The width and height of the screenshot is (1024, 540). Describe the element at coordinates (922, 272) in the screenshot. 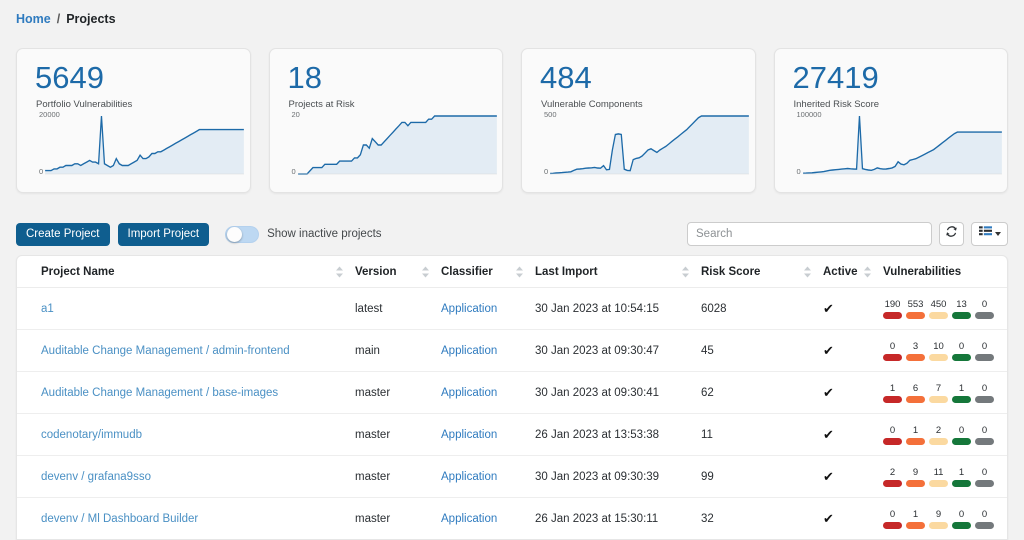

I see `column-header-label: Vulnerabilities` at that location.